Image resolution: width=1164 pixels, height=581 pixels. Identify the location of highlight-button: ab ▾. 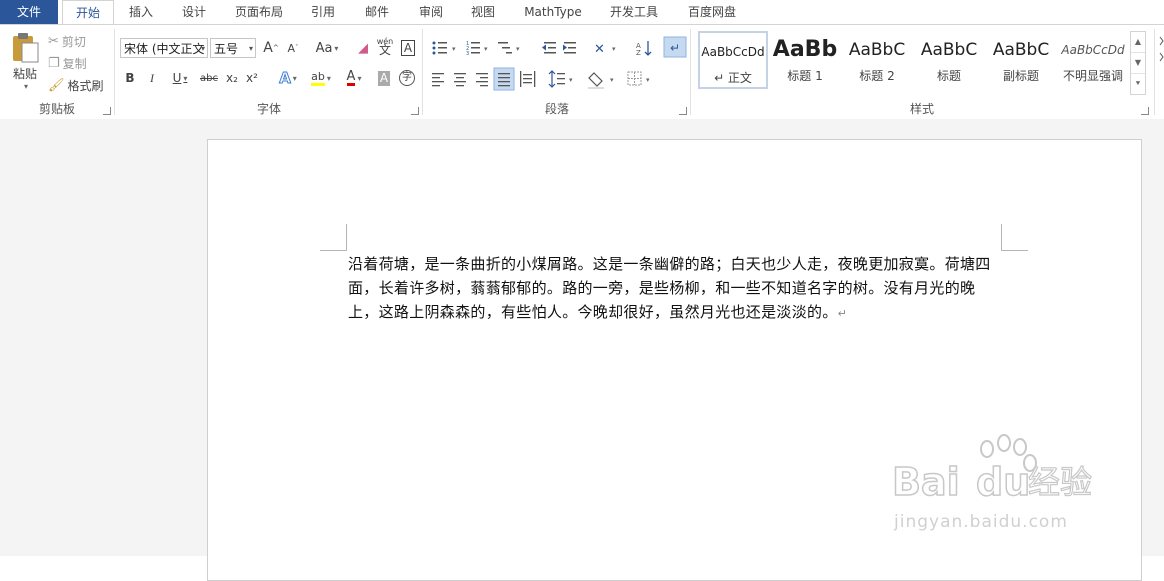
(321, 78).